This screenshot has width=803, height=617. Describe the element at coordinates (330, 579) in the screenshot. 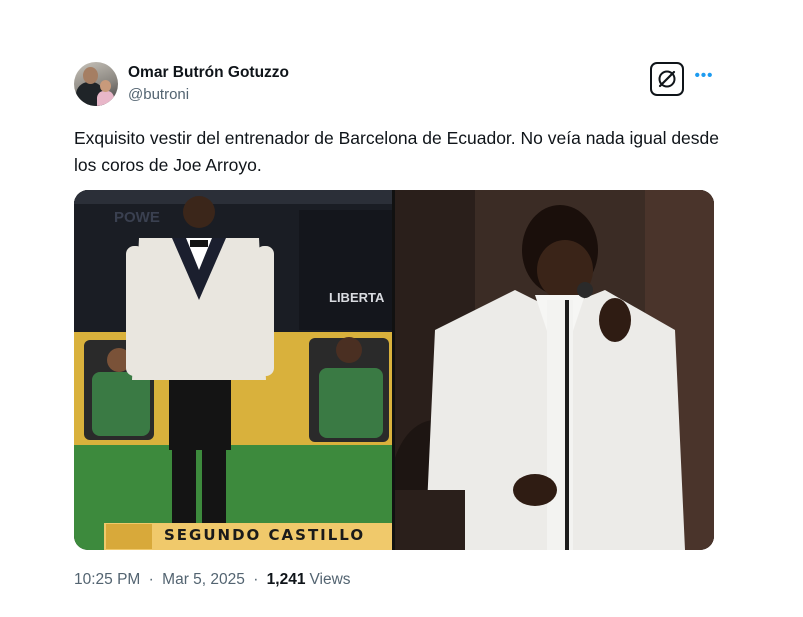

I see `views-label: Views` at that location.